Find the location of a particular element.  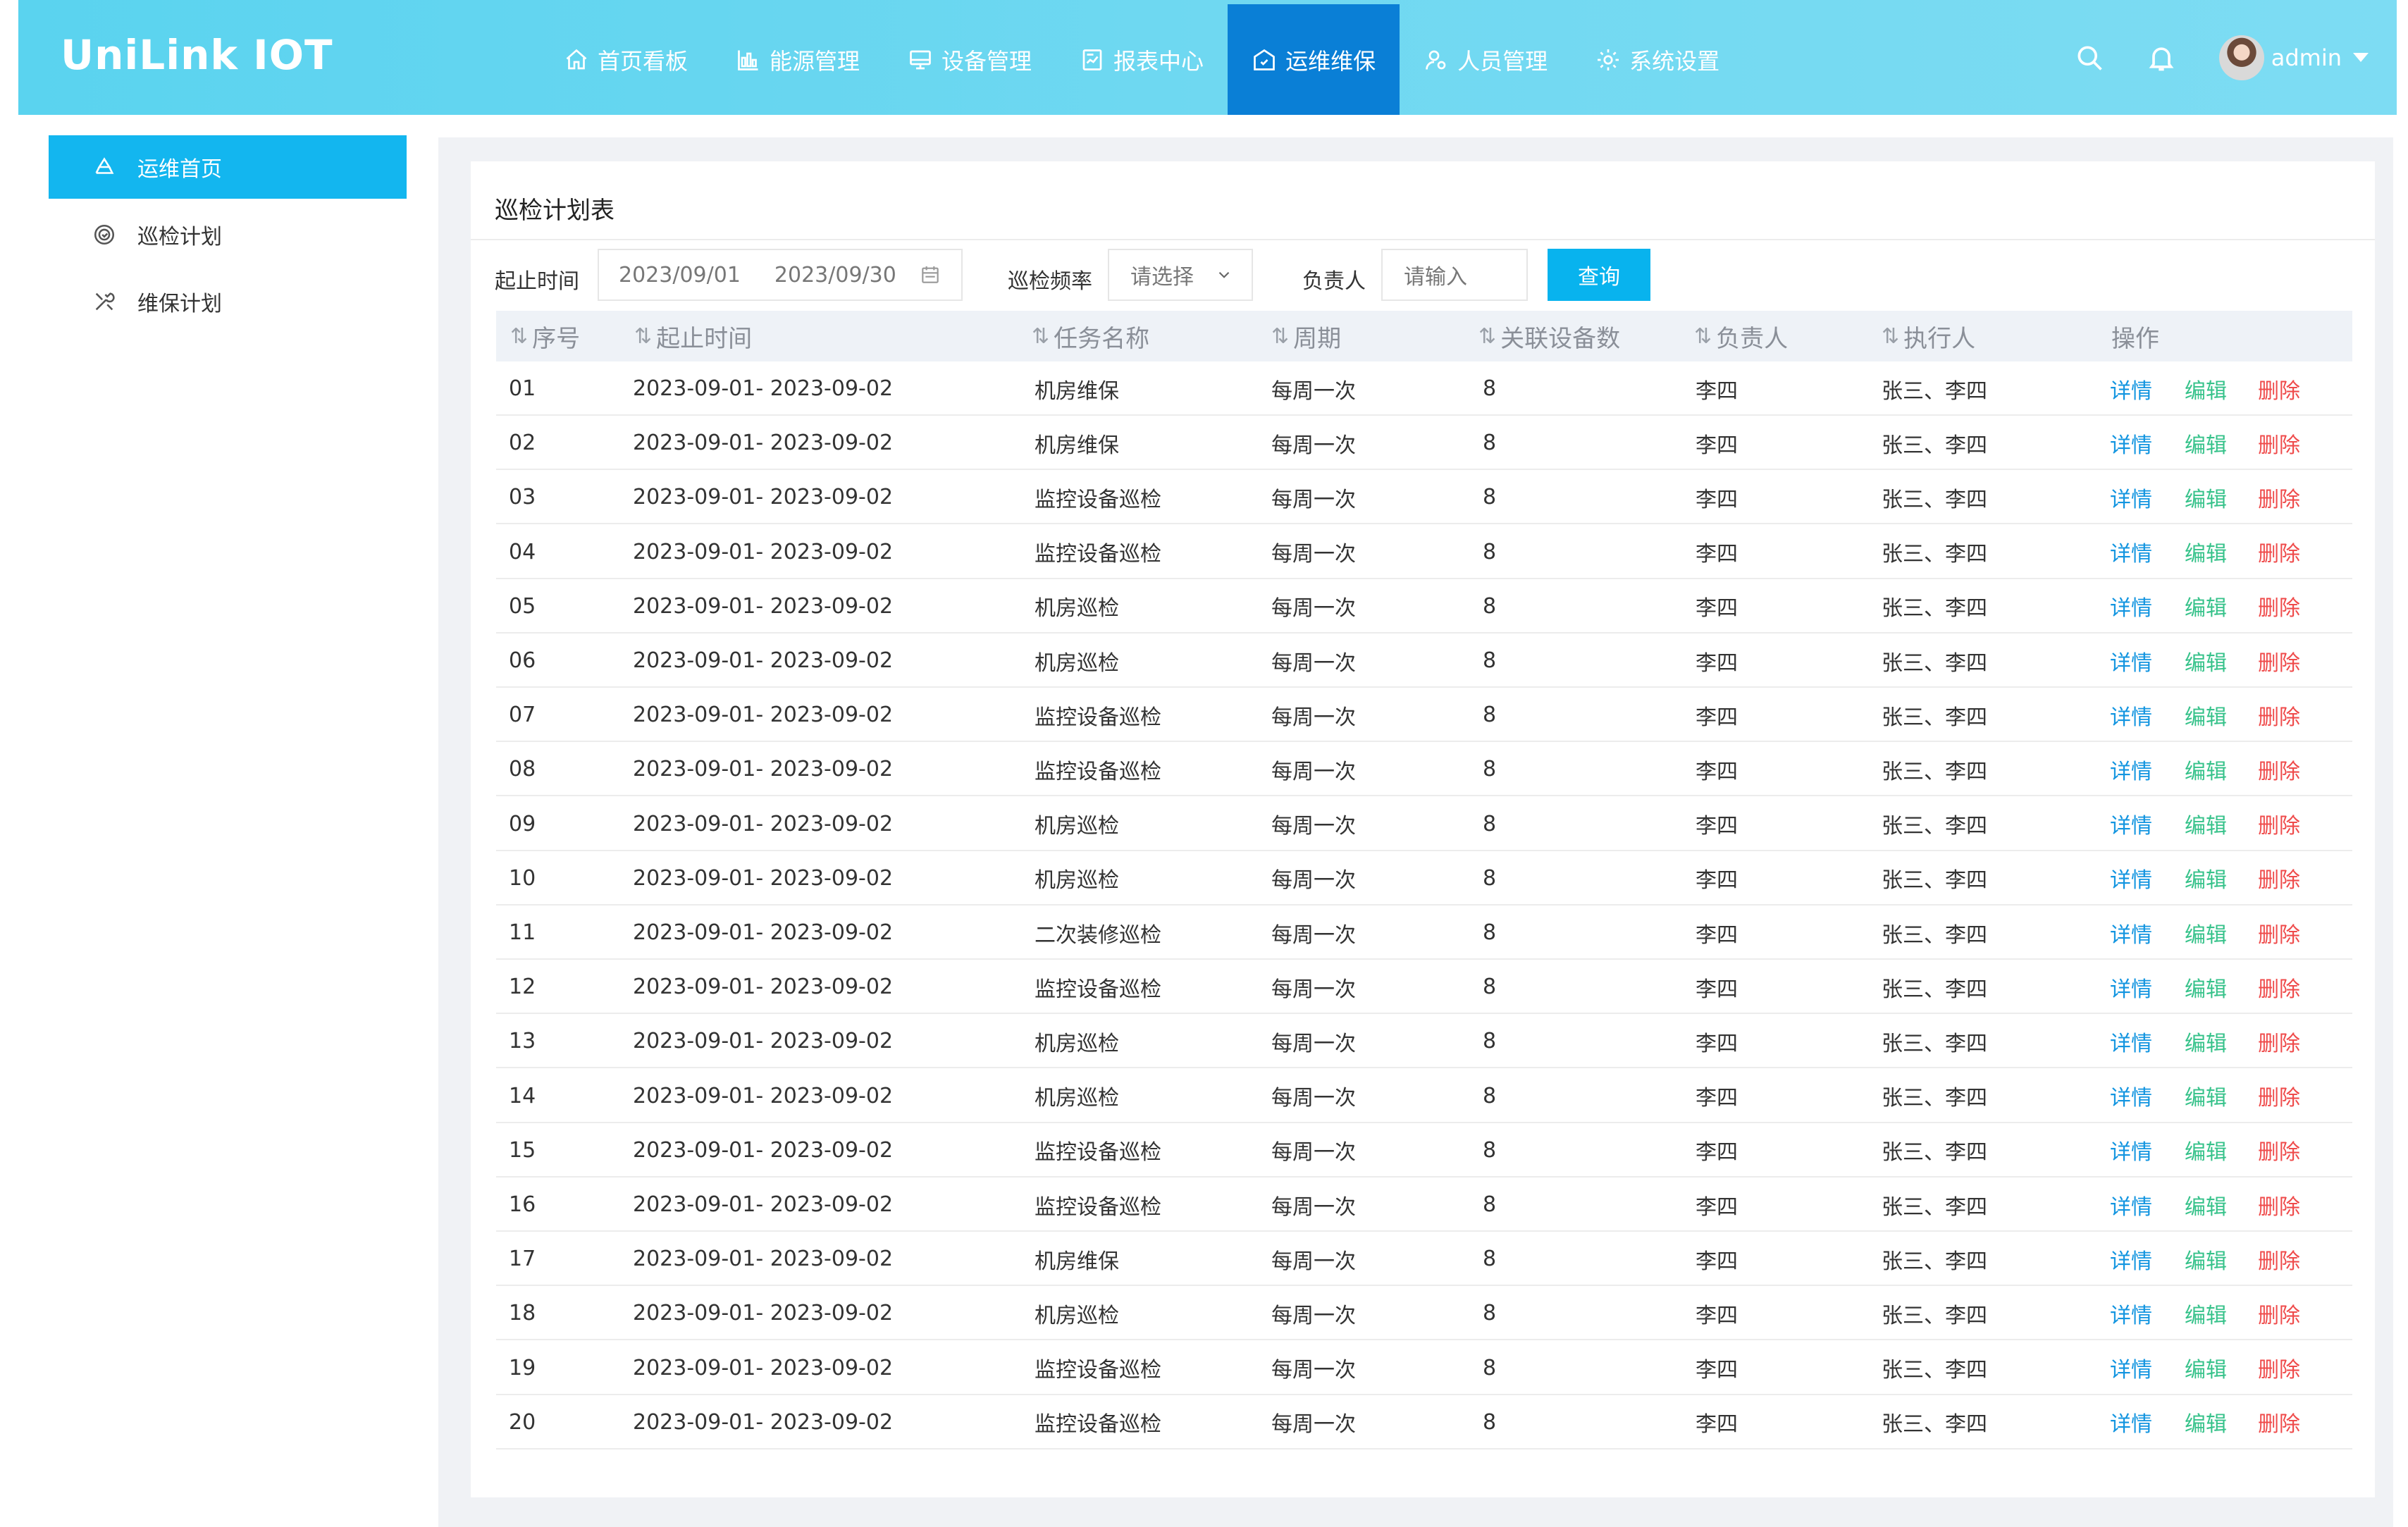

owner-input: 请输入 is located at coordinates (1455, 275).